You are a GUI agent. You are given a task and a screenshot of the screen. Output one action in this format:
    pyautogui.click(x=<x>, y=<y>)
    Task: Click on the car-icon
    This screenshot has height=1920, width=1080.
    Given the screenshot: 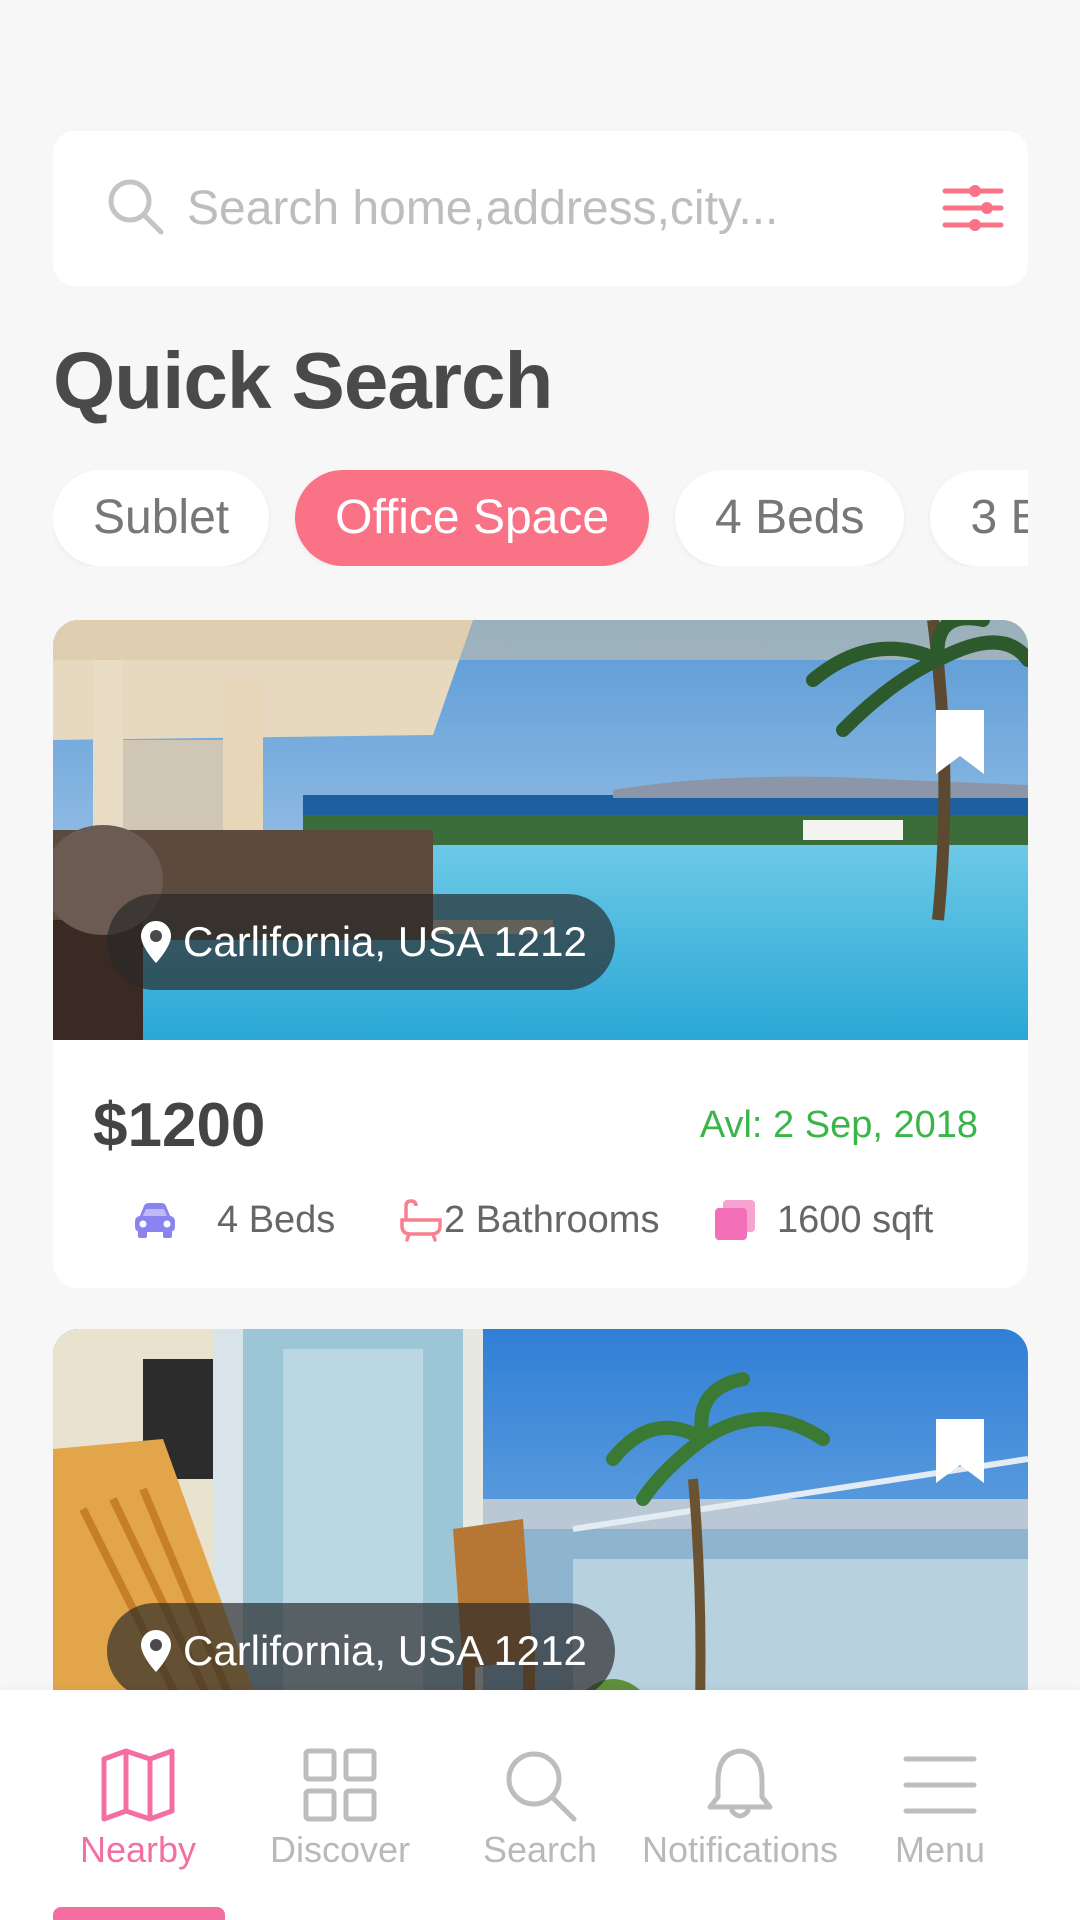 What is the action you would take?
    pyautogui.click(x=155, y=1220)
    